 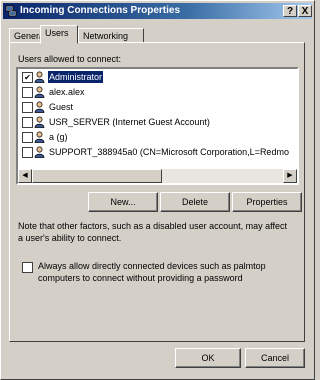 I want to click on user-name: a (g), so click(x=58, y=137).